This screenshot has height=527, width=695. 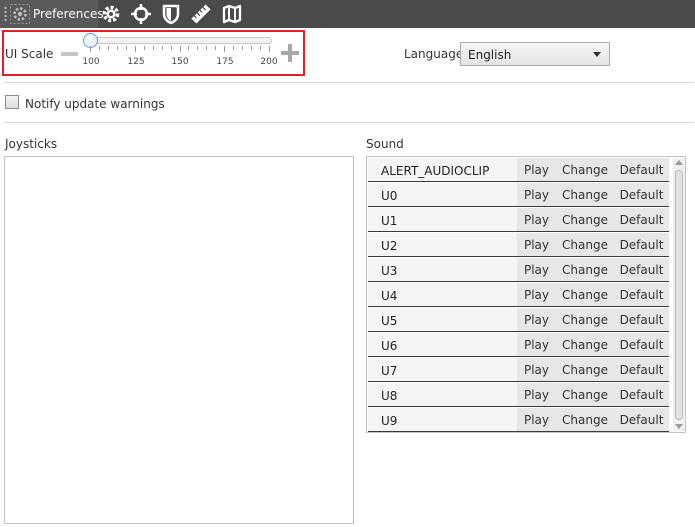 What do you see at coordinates (349, 122) in the screenshot?
I see `divider-middle` at bounding box center [349, 122].